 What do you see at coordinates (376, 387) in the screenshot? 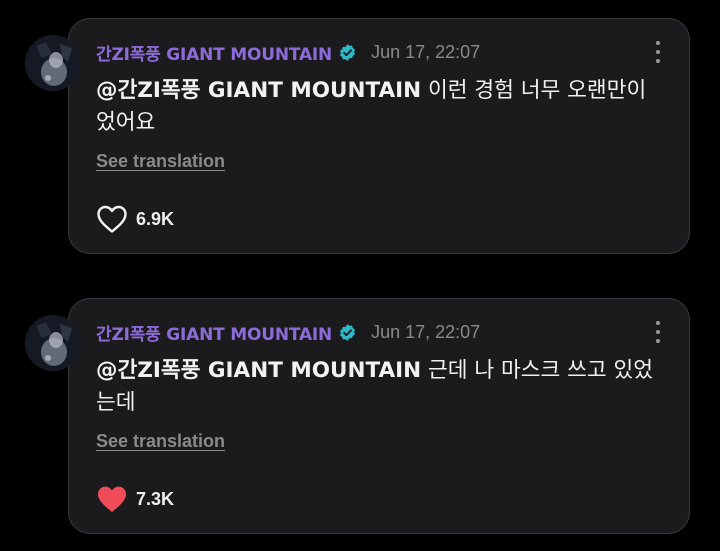
I see `comment-text: @간ZI폭풍 GIANT MOUNTAIN 근데 나 마스크 쓰고 있었는데` at bounding box center [376, 387].